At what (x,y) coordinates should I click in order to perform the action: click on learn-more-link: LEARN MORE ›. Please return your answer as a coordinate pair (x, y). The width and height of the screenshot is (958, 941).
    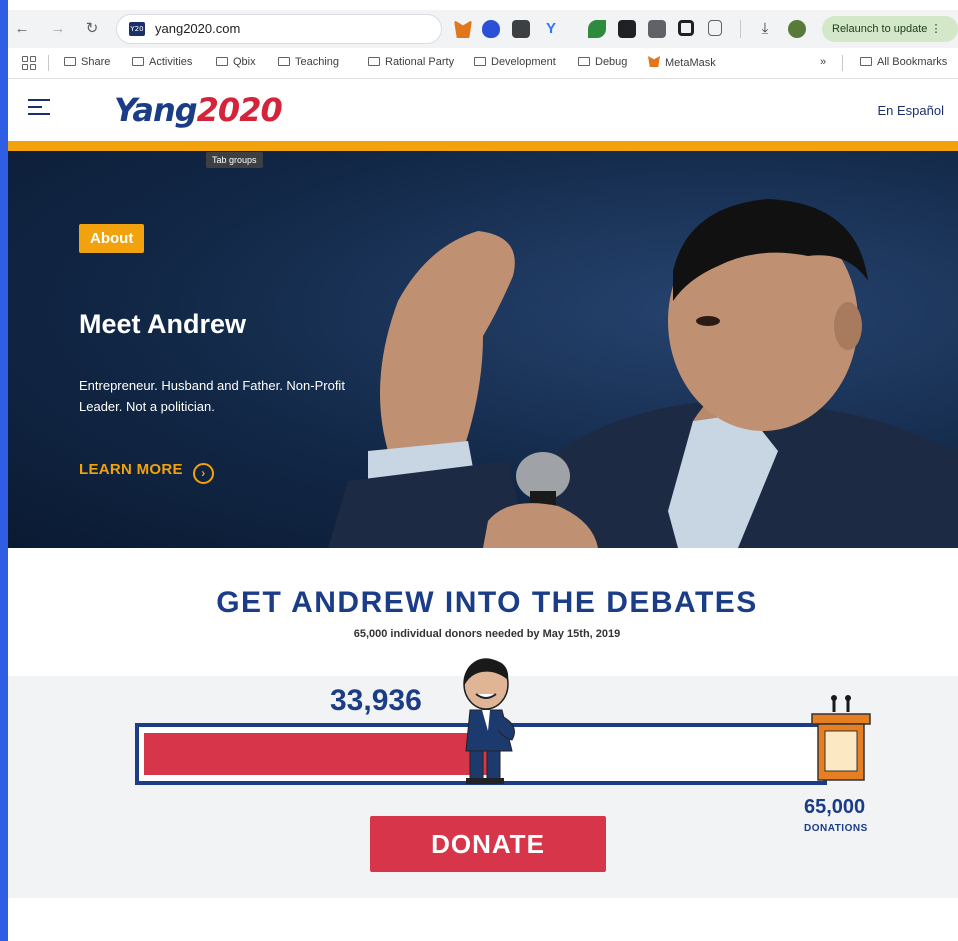
    Looking at the image, I should click on (146, 472).